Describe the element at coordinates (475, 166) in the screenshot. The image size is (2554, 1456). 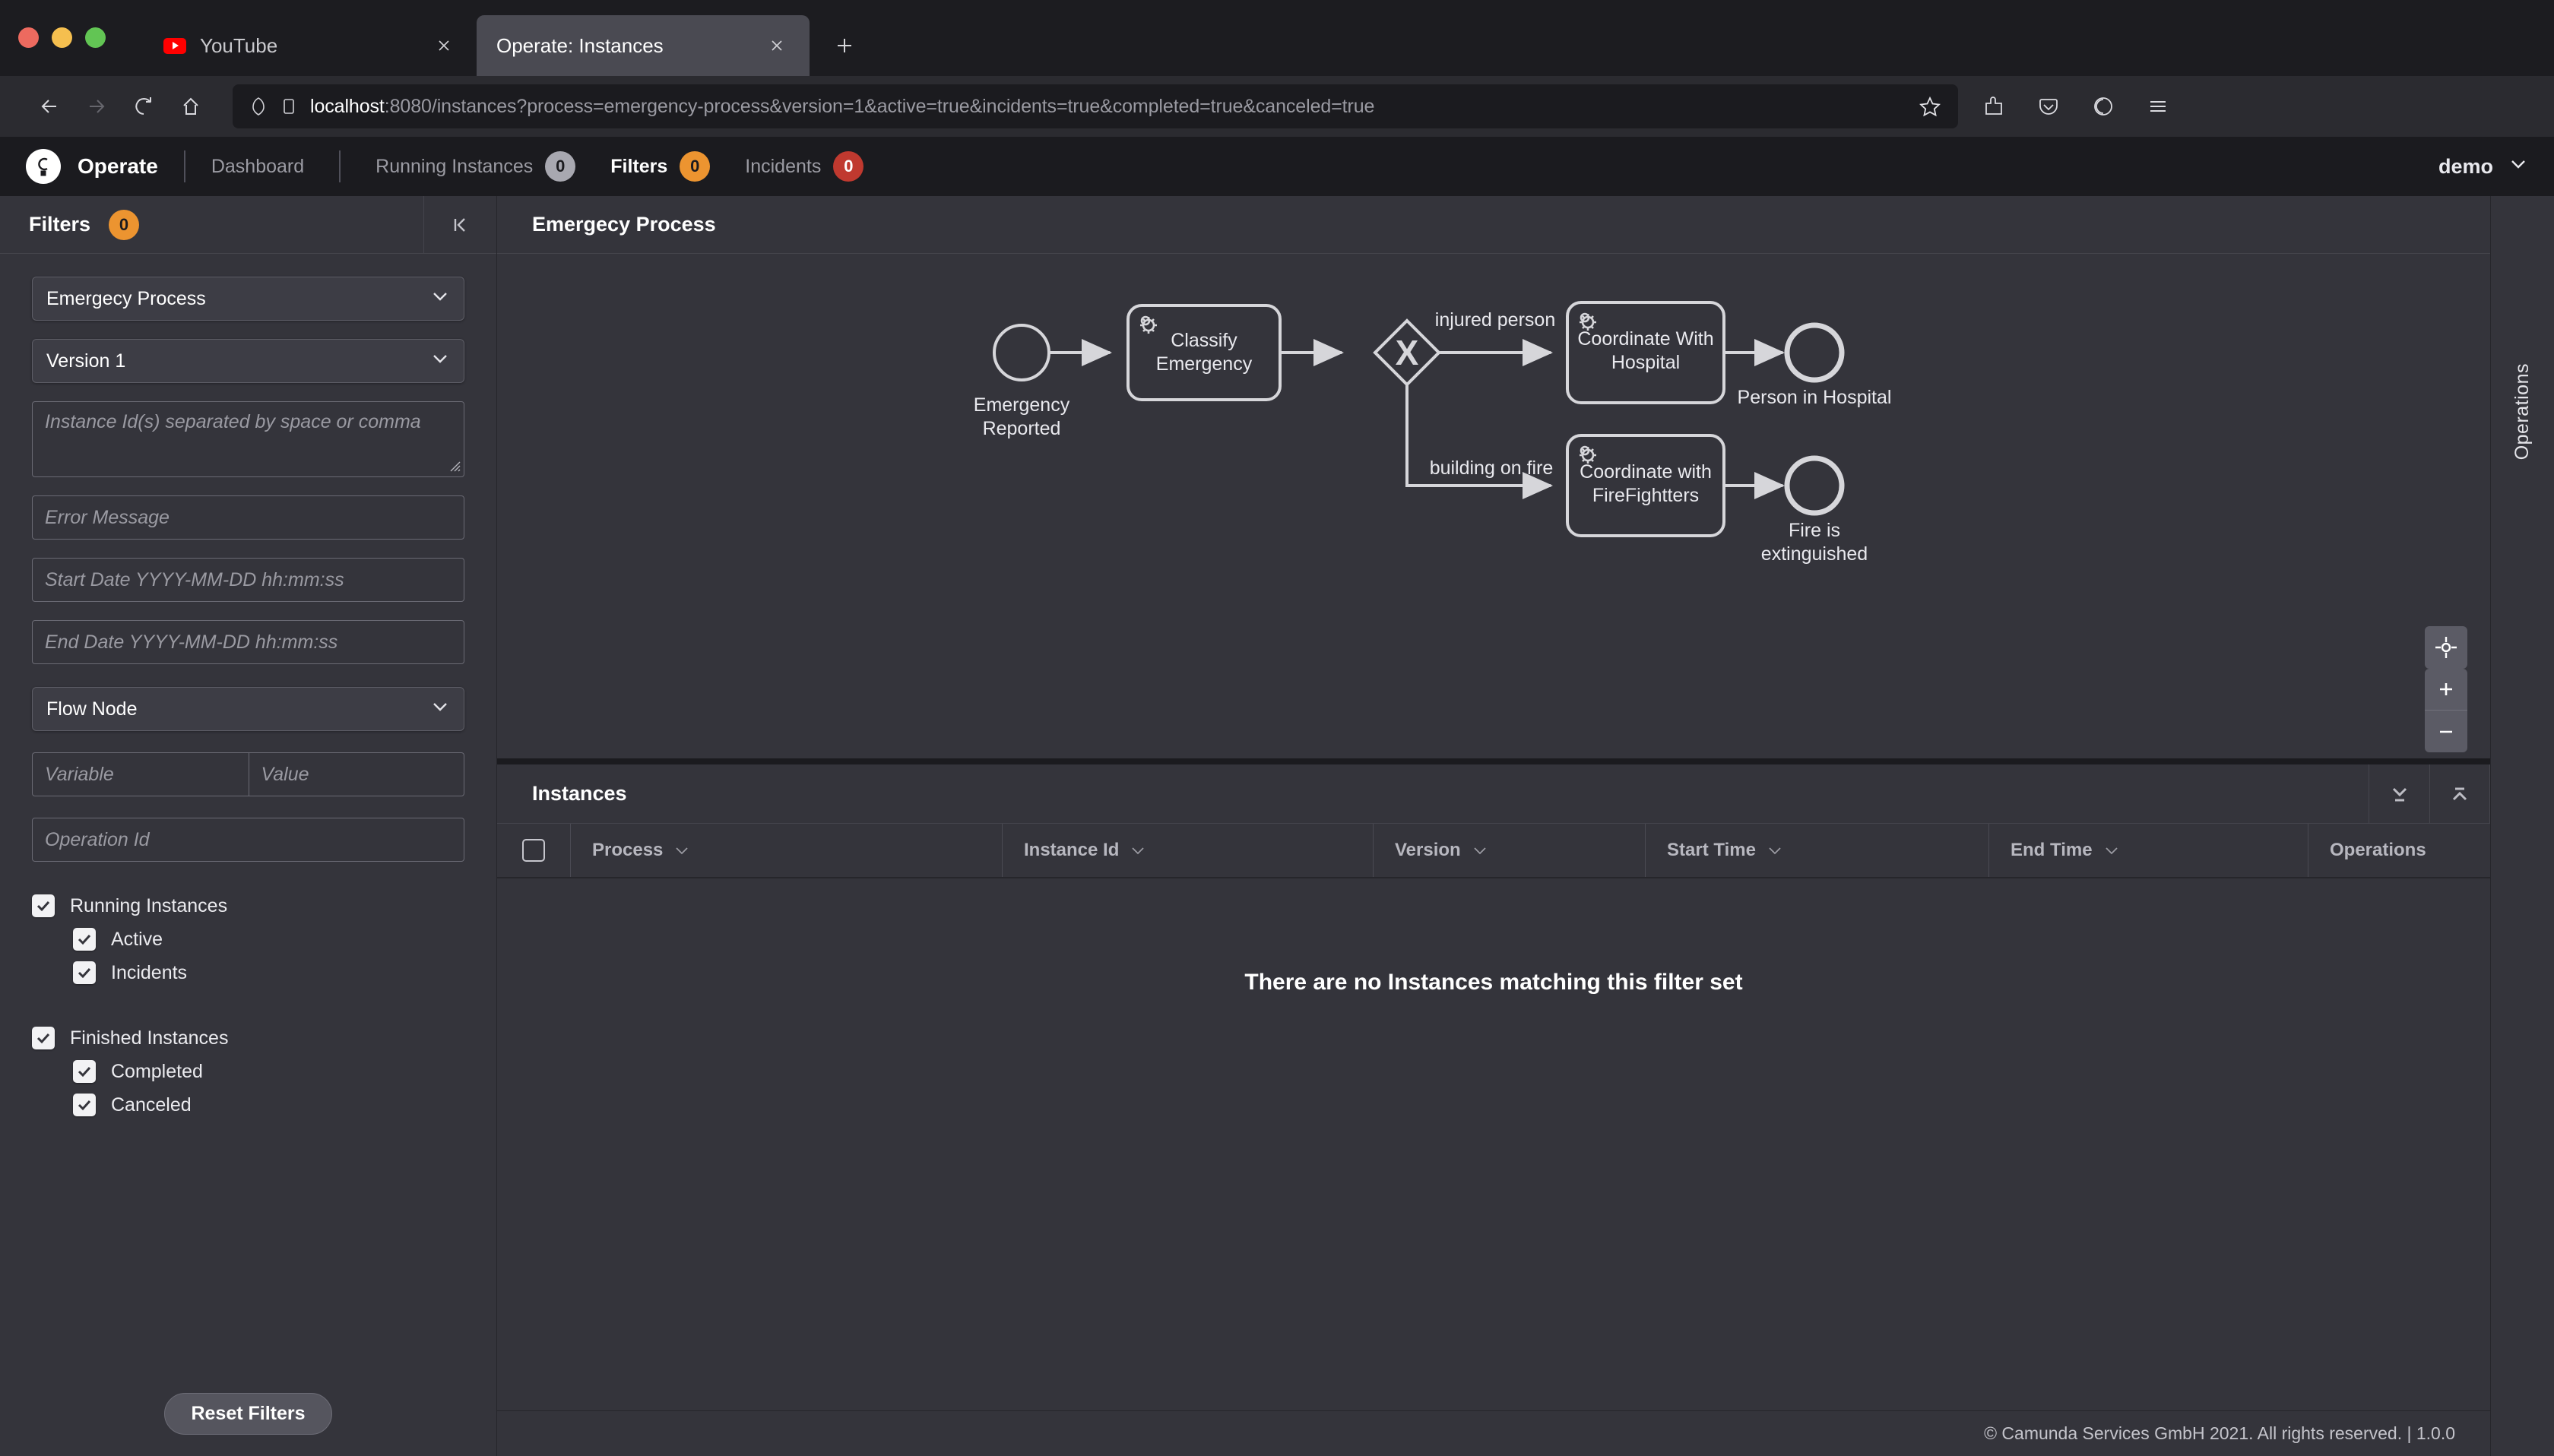
I see `nav-item-running-instances: Running Instances 0` at that location.